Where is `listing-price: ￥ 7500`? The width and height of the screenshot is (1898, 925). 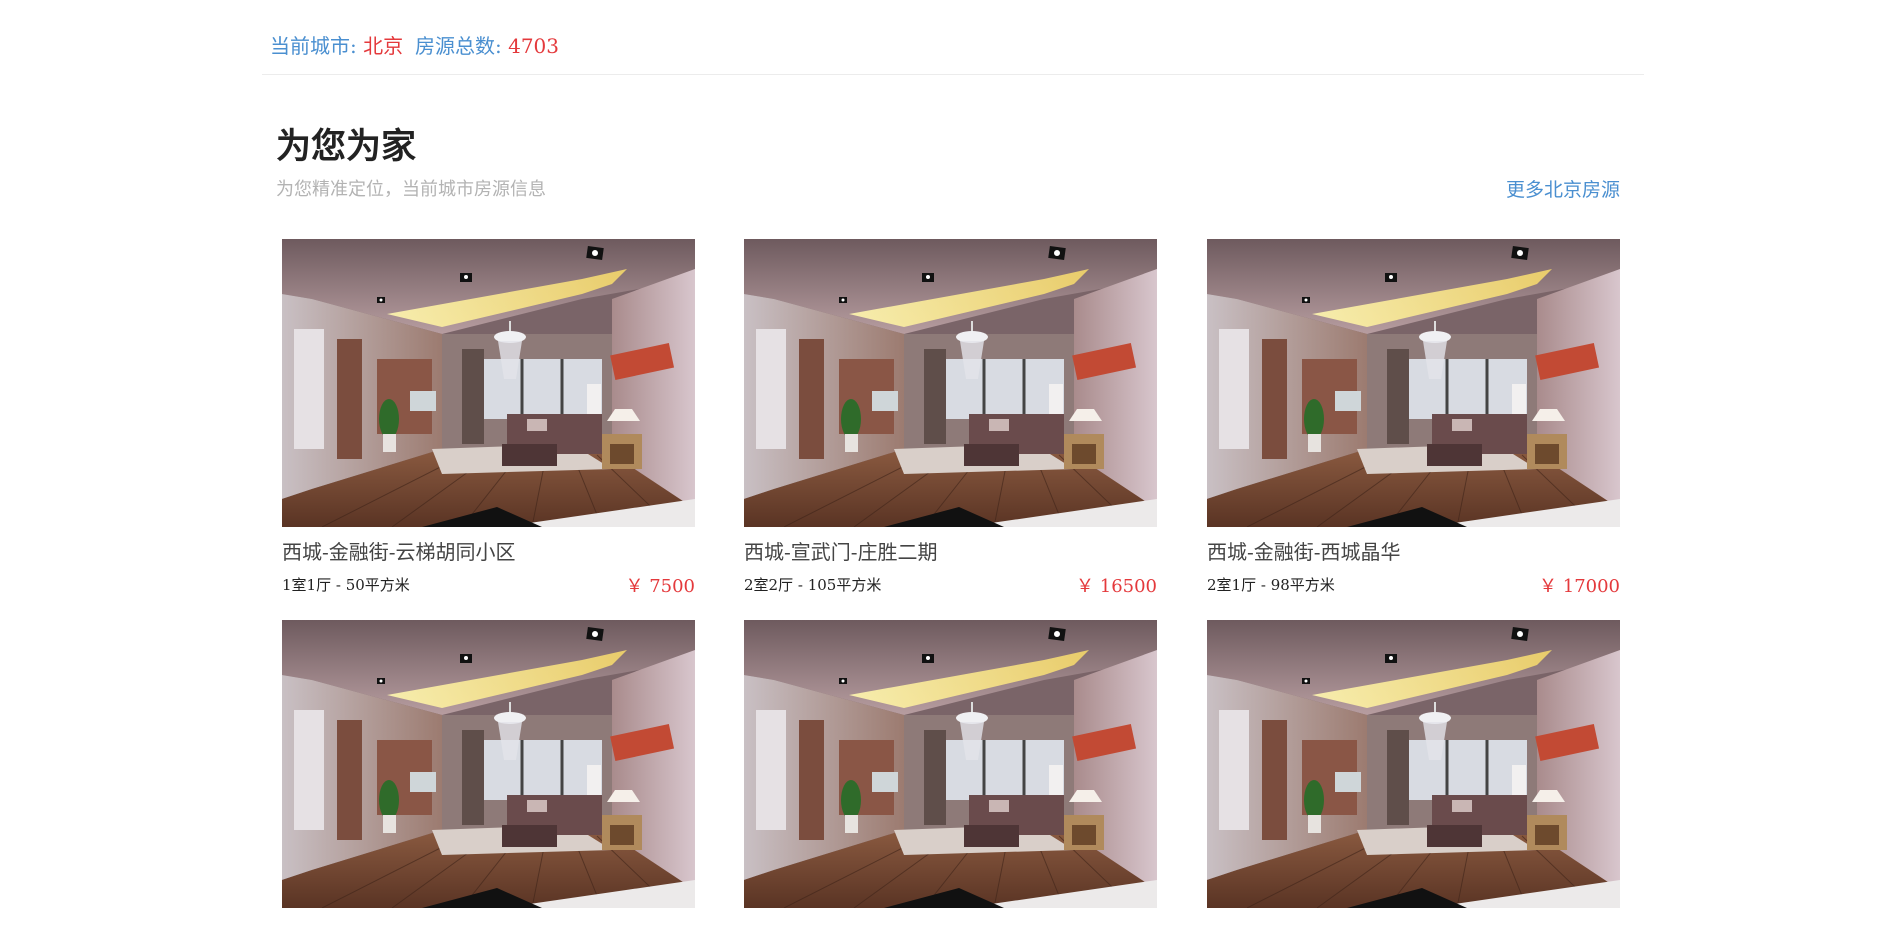
listing-price: ￥ 7500 is located at coordinates (660, 586).